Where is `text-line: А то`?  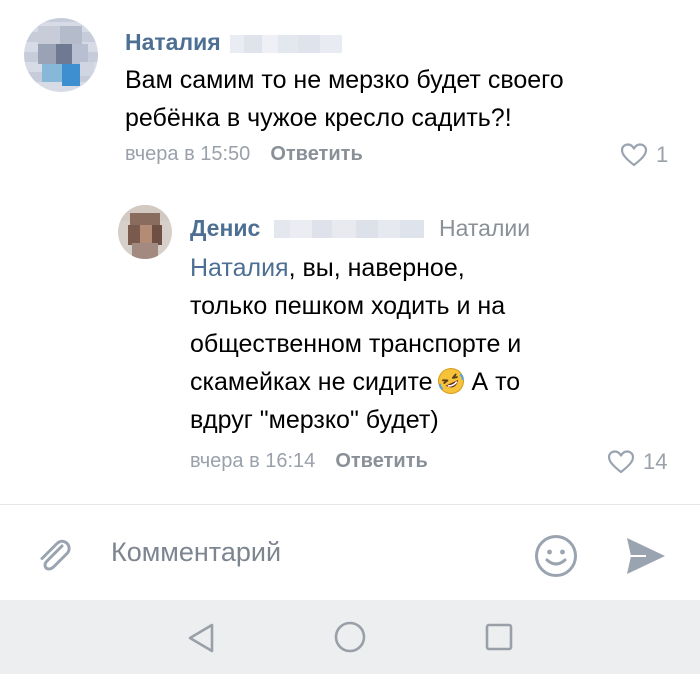 text-line: А то is located at coordinates (492, 382).